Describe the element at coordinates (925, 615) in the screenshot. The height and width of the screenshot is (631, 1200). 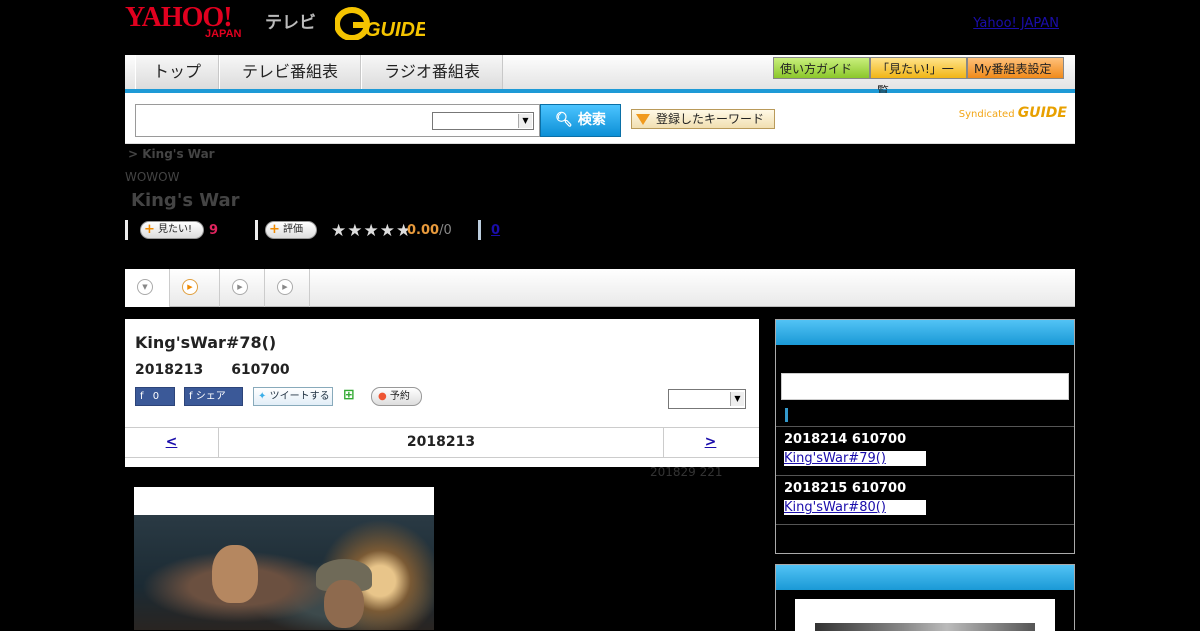
I see `panel-image` at that location.